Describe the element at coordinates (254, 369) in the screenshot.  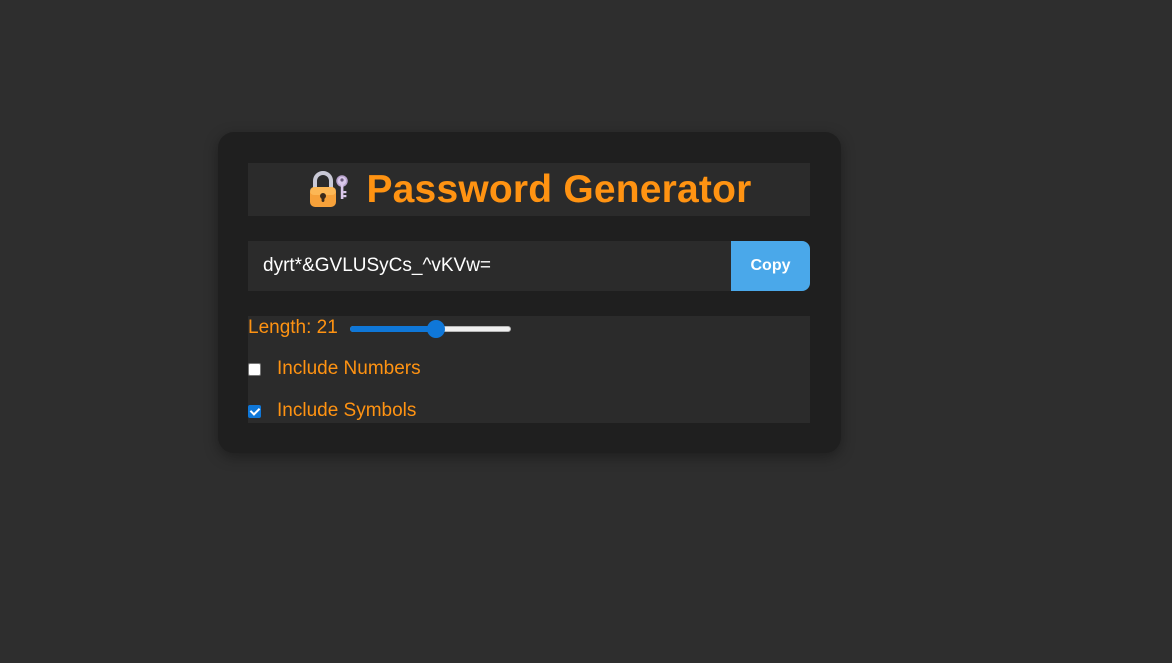
I see `include-numbers-checkbox` at that location.